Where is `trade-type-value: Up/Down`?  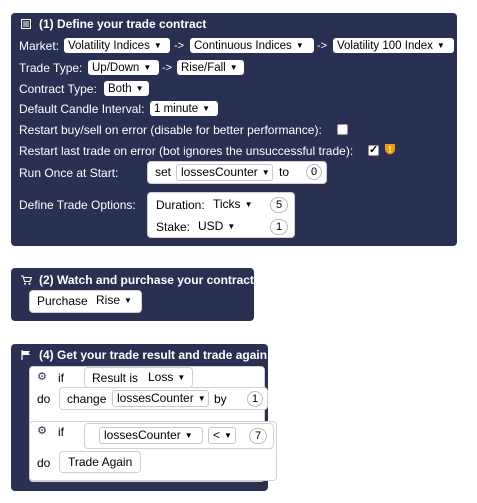 trade-type-value: Up/Down is located at coordinates (116, 68).